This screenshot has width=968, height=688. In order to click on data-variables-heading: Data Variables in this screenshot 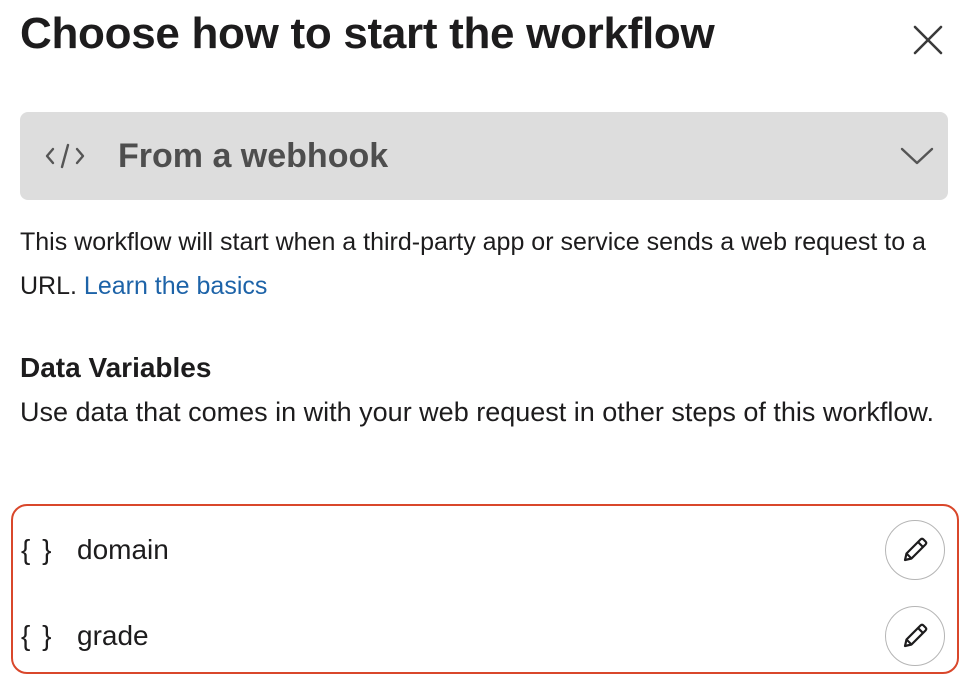, I will do `click(116, 367)`.